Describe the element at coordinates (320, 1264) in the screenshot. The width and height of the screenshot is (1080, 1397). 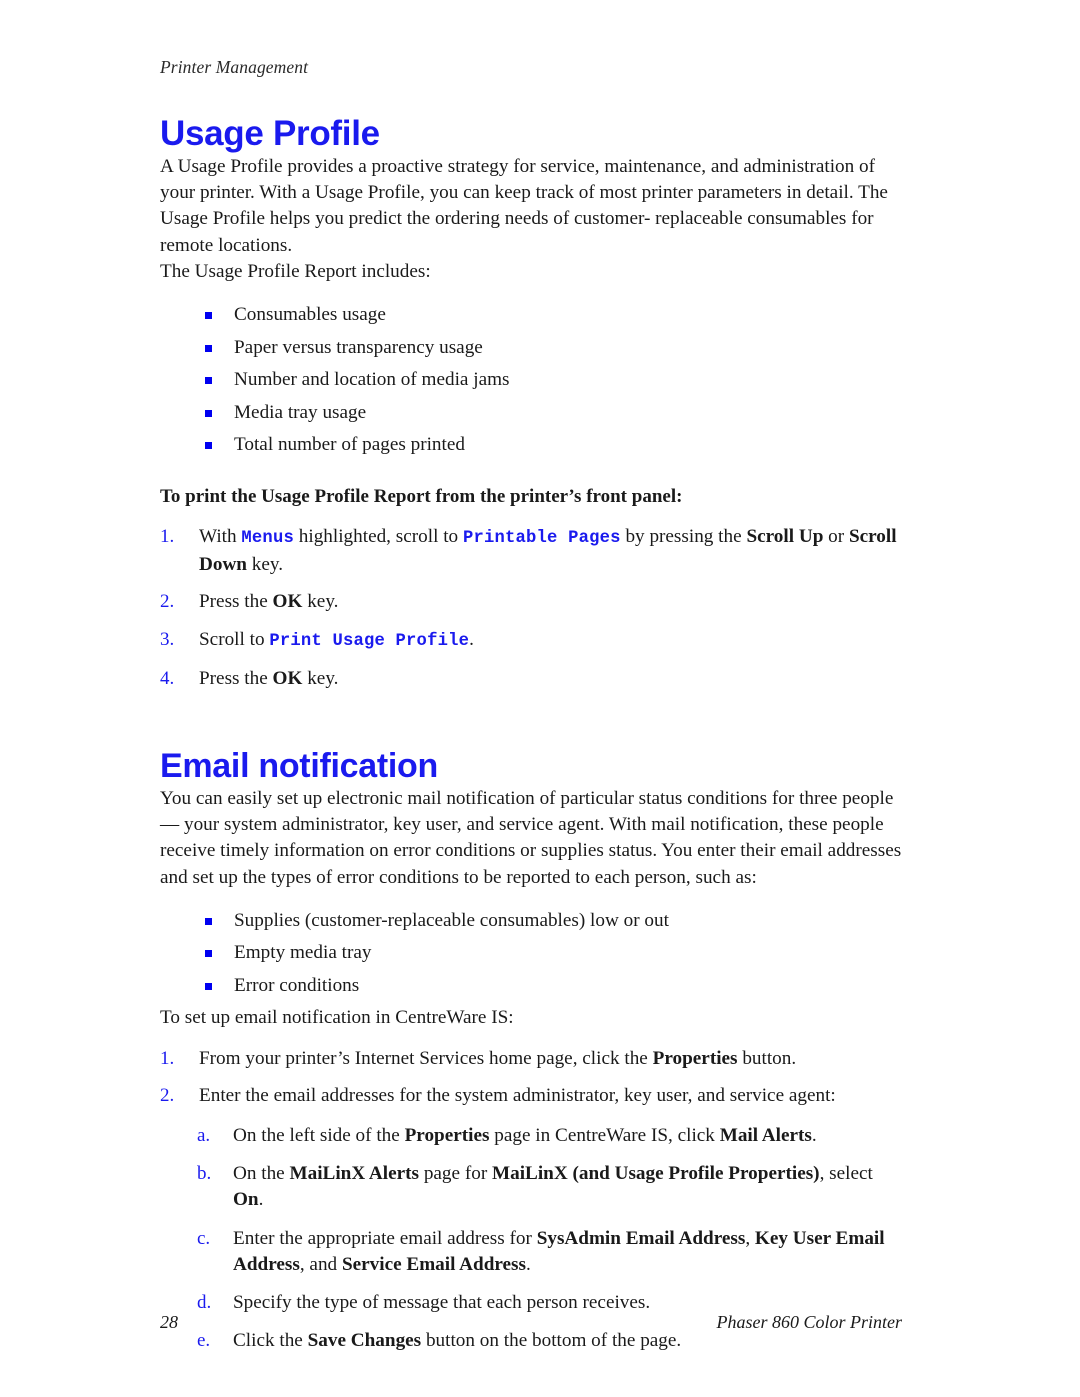
I see `text-run: , and` at that location.